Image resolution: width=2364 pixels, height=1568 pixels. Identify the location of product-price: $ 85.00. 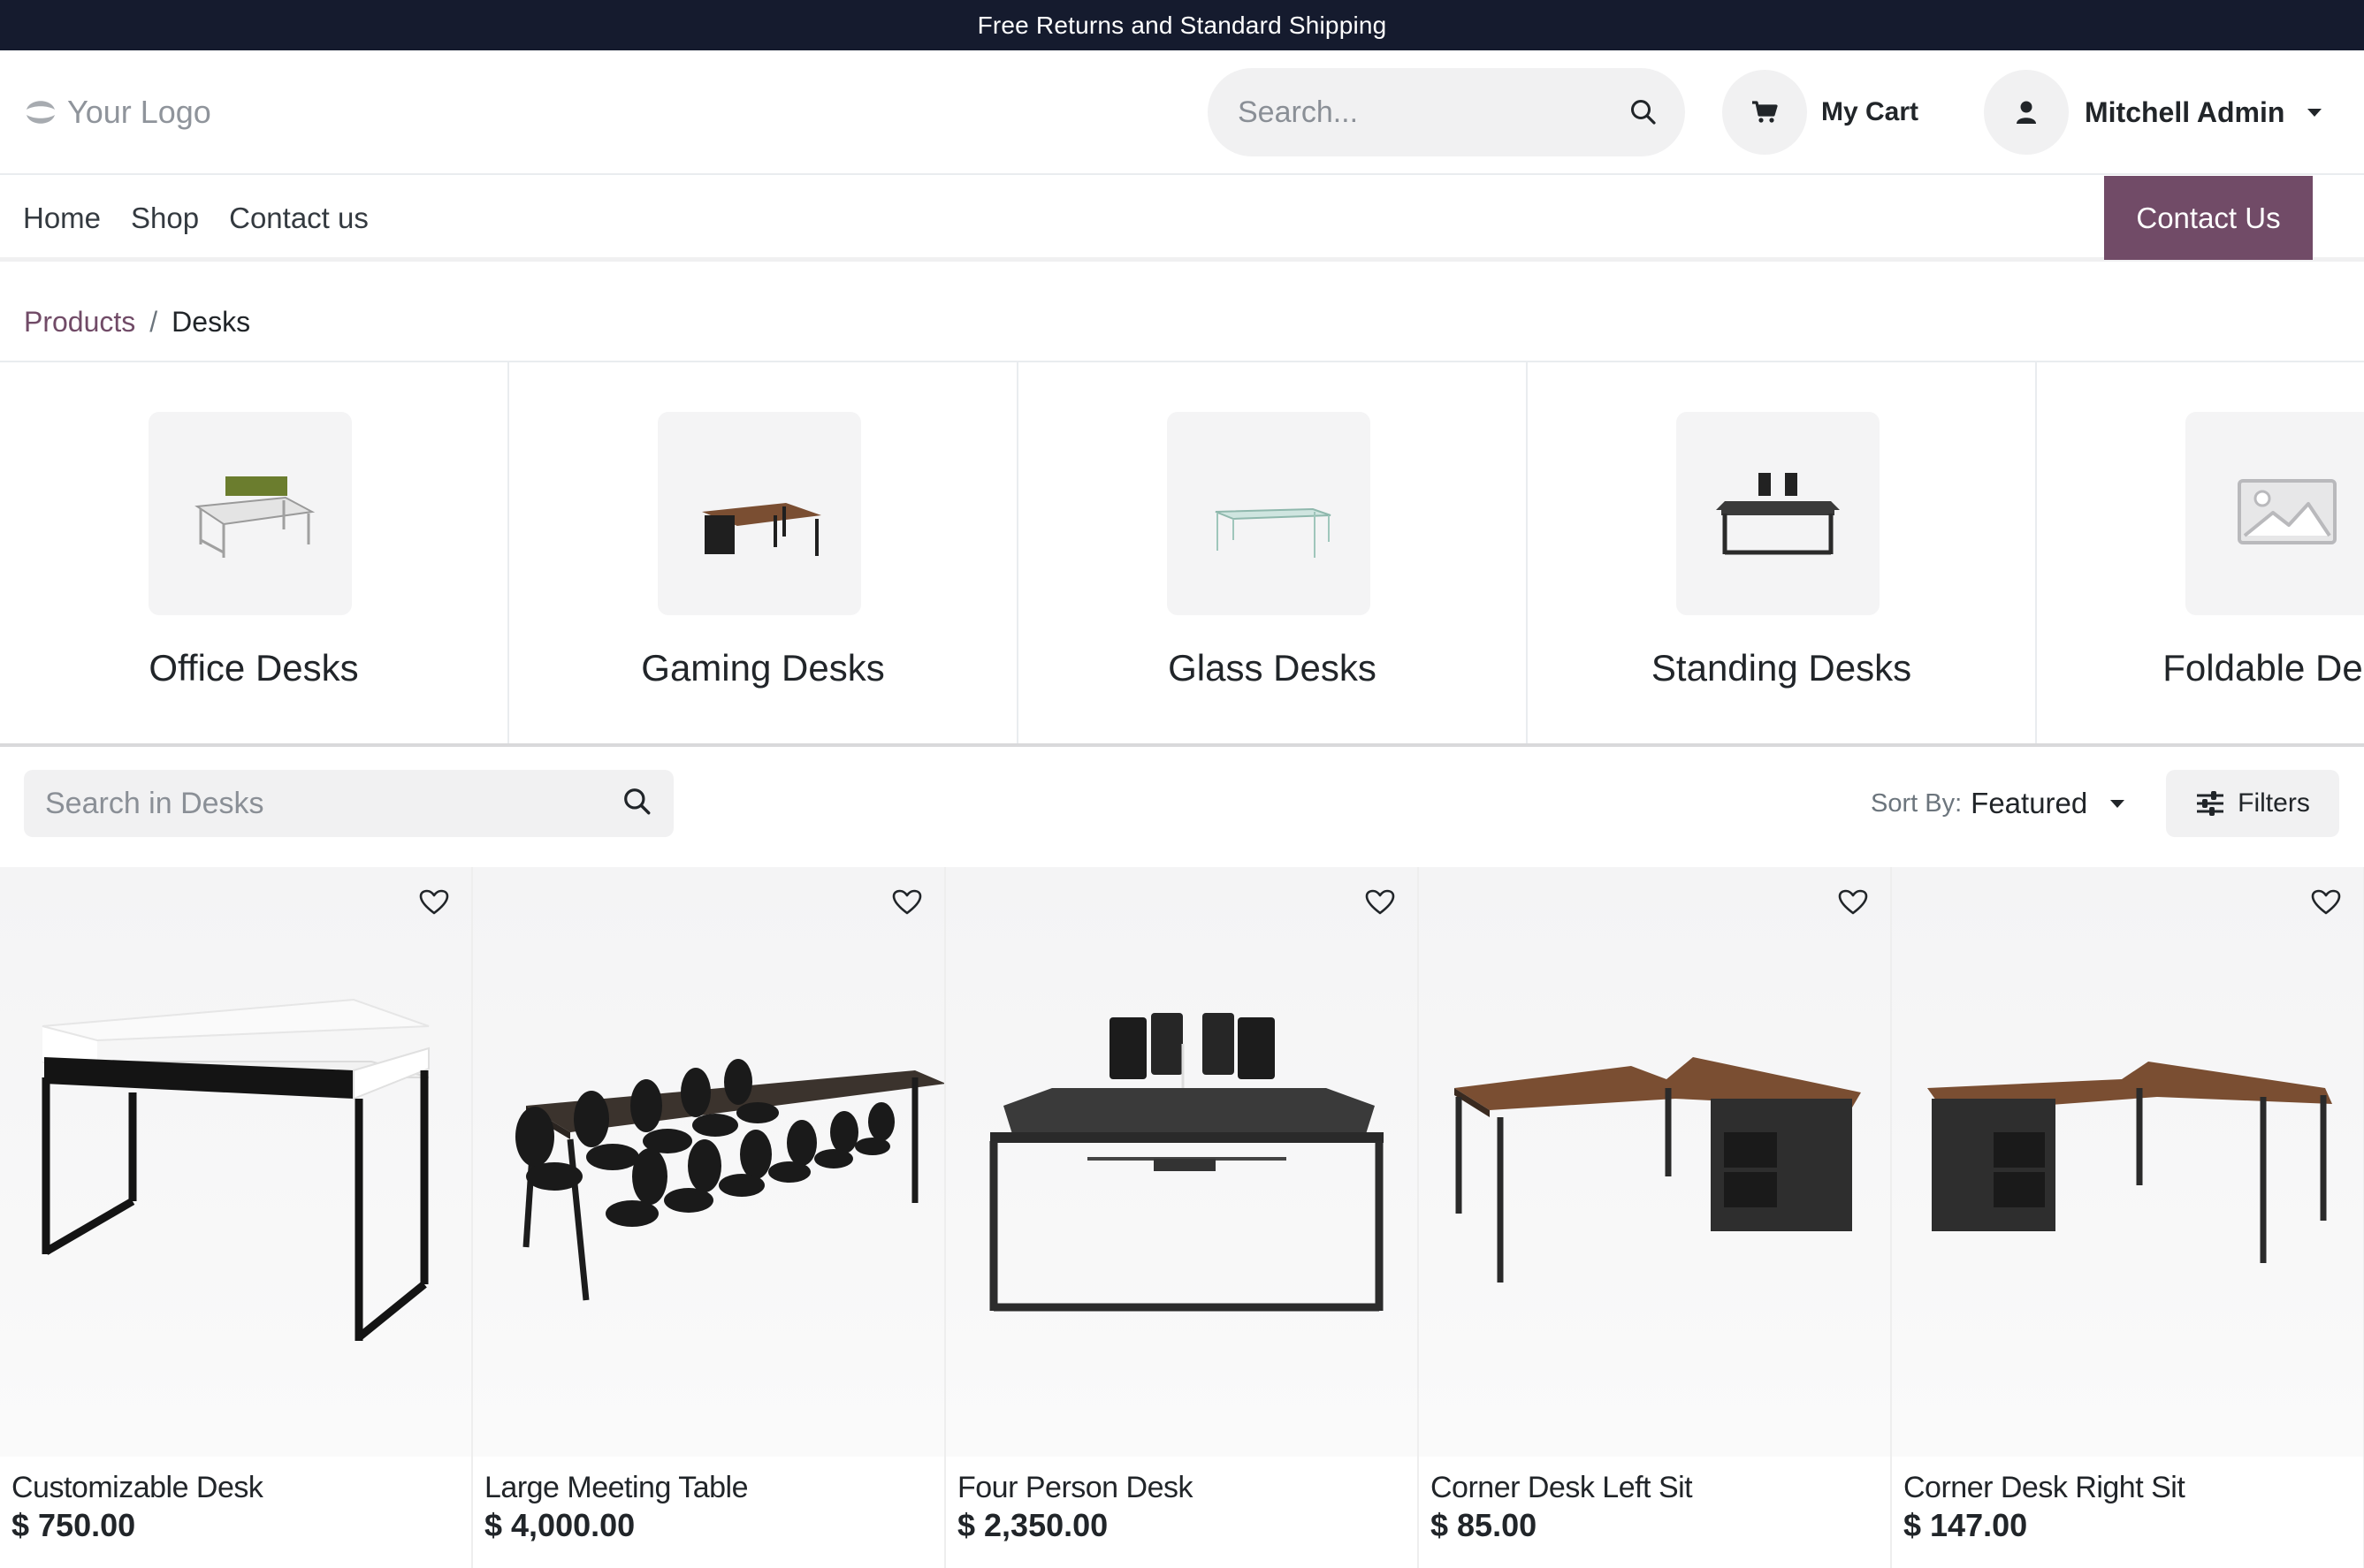
(1484, 1525).